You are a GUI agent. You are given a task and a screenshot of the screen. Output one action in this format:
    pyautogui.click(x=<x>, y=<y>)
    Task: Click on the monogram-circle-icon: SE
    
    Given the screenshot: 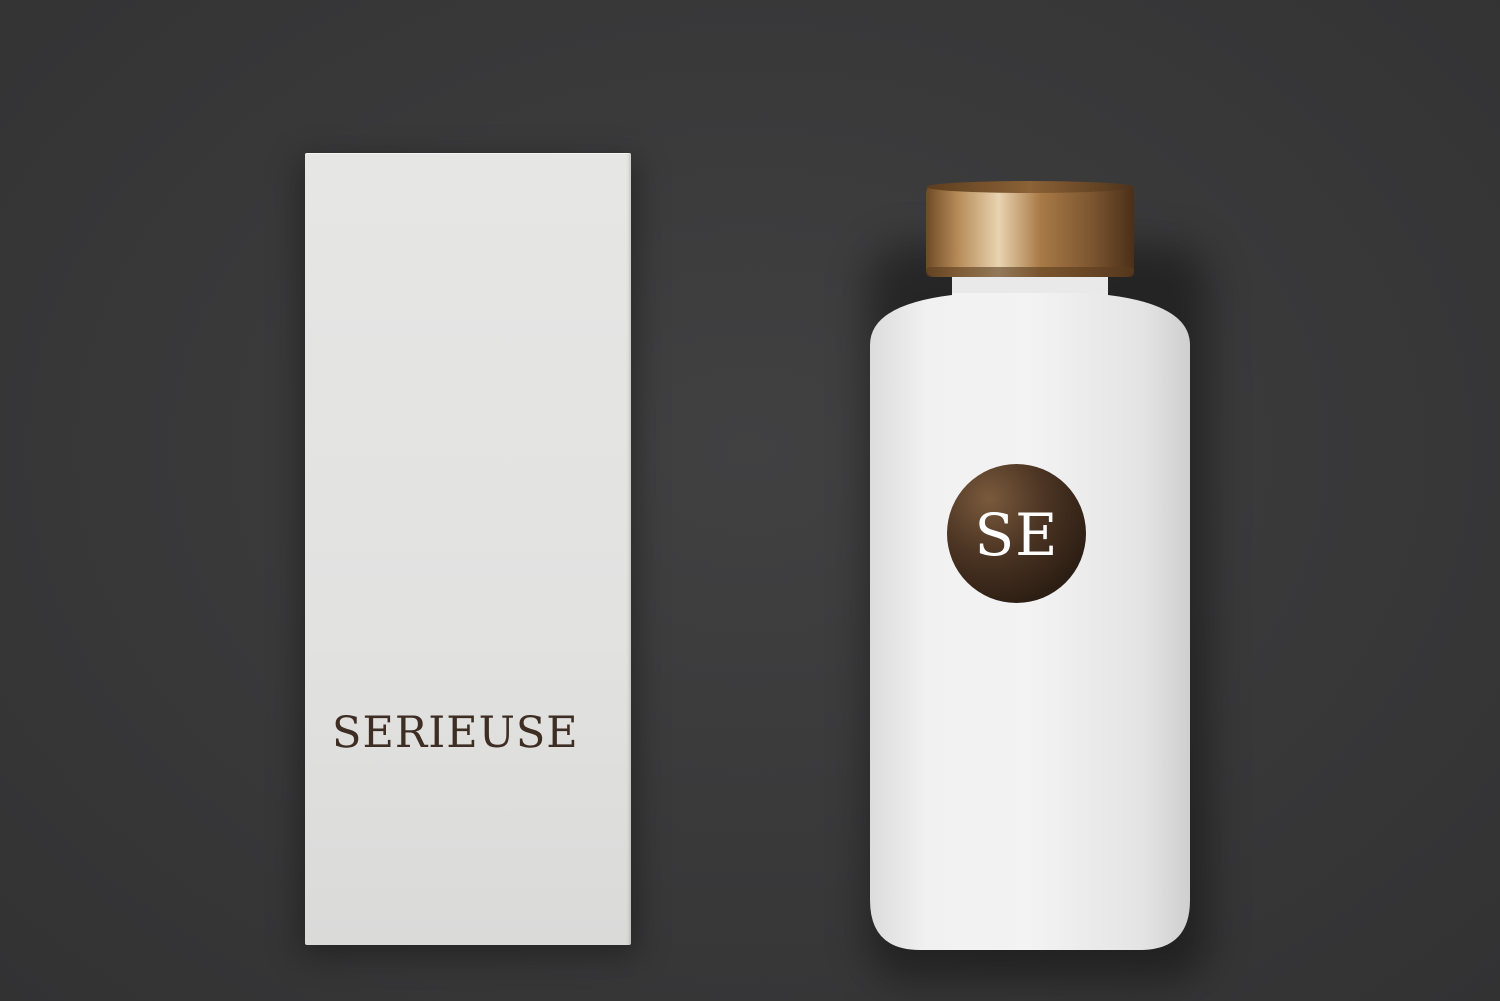 What is the action you would take?
    pyautogui.click(x=1016, y=533)
    